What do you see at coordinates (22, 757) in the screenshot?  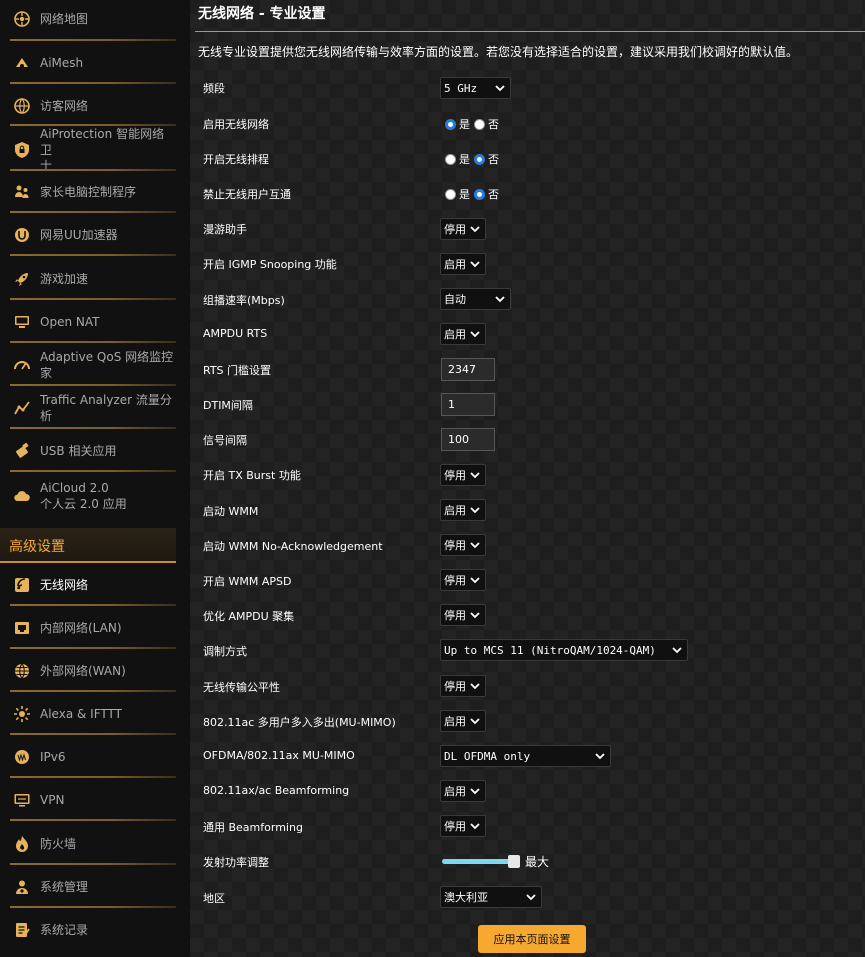 I see `ipv6-icon` at bounding box center [22, 757].